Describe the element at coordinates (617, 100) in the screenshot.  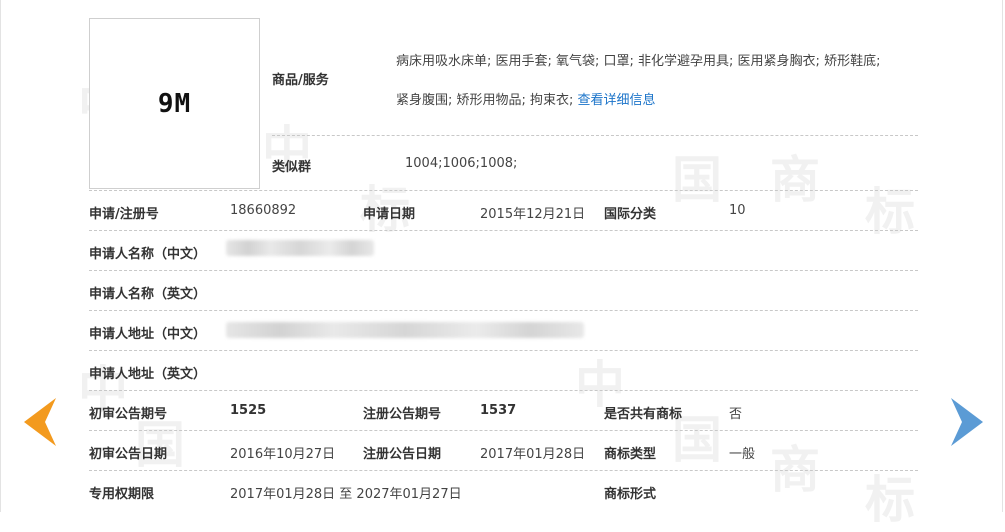
I see `view-details-link: 查看详细信息` at that location.